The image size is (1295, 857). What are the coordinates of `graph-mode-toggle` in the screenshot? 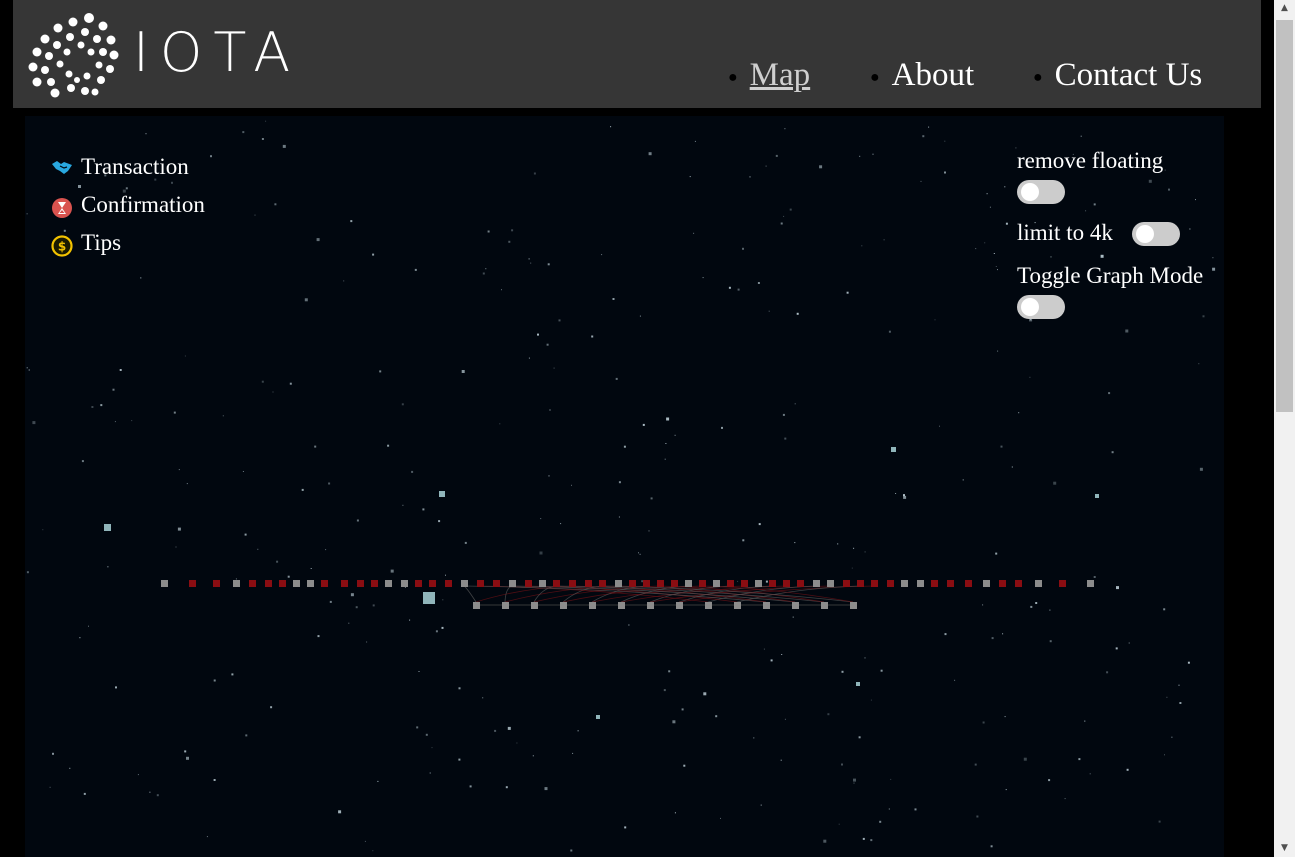 It's located at (1041, 307).